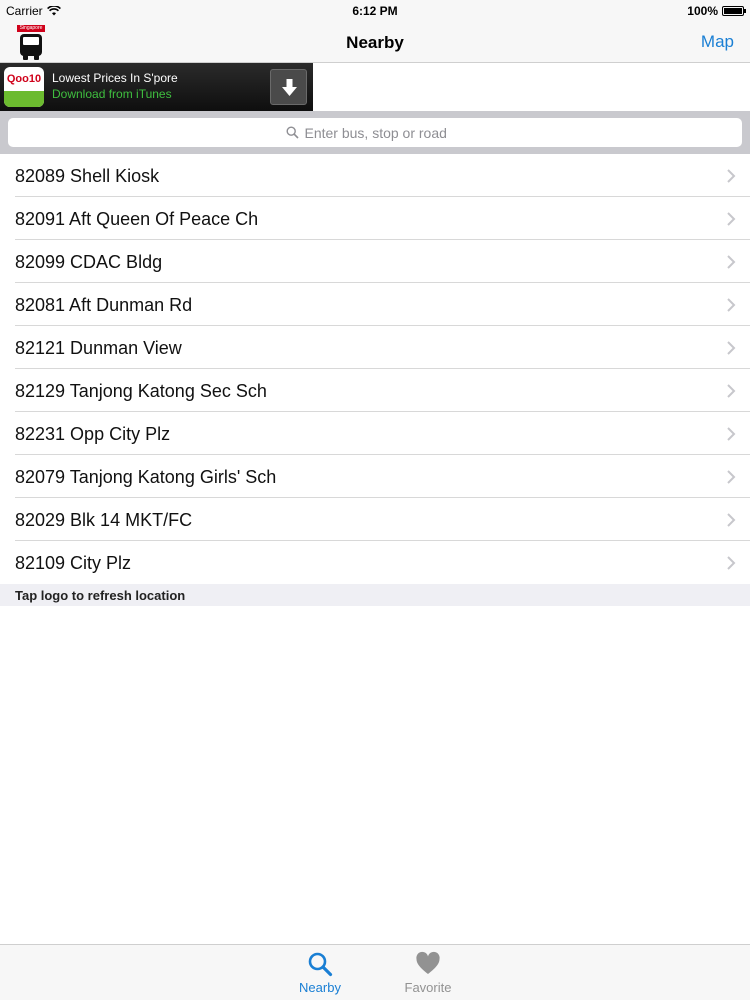 The height and width of the screenshot is (1000, 750). I want to click on stop-label: 82029 Blk 14 MKT/FC, so click(104, 520).